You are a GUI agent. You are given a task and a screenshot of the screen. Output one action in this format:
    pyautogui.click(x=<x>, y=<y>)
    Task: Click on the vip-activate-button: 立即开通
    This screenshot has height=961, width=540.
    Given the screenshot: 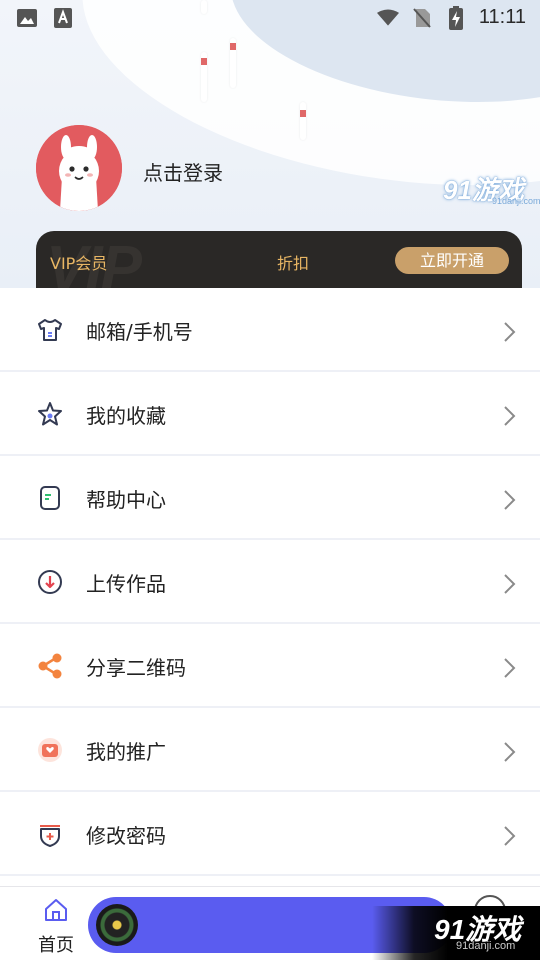 What is the action you would take?
    pyautogui.click(x=452, y=260)
    